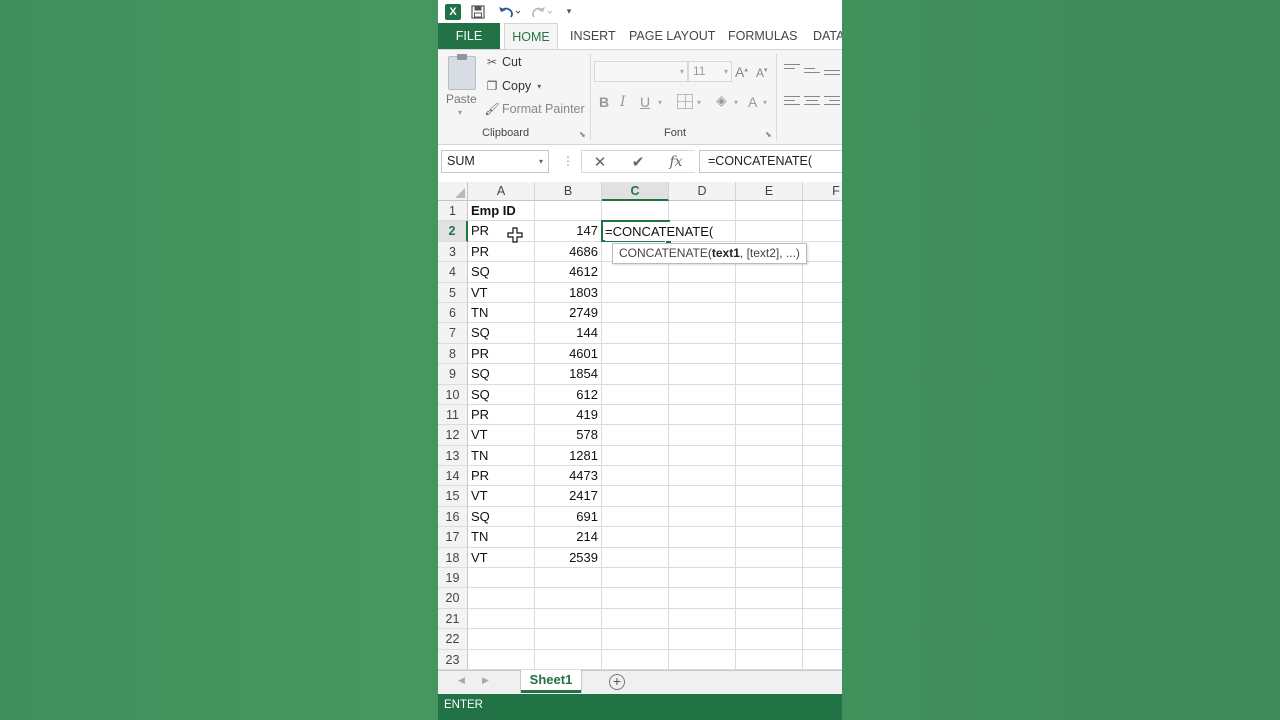 The image size is (1280, 720). I want to click on font-name-select: ▾, so click(641, 71).